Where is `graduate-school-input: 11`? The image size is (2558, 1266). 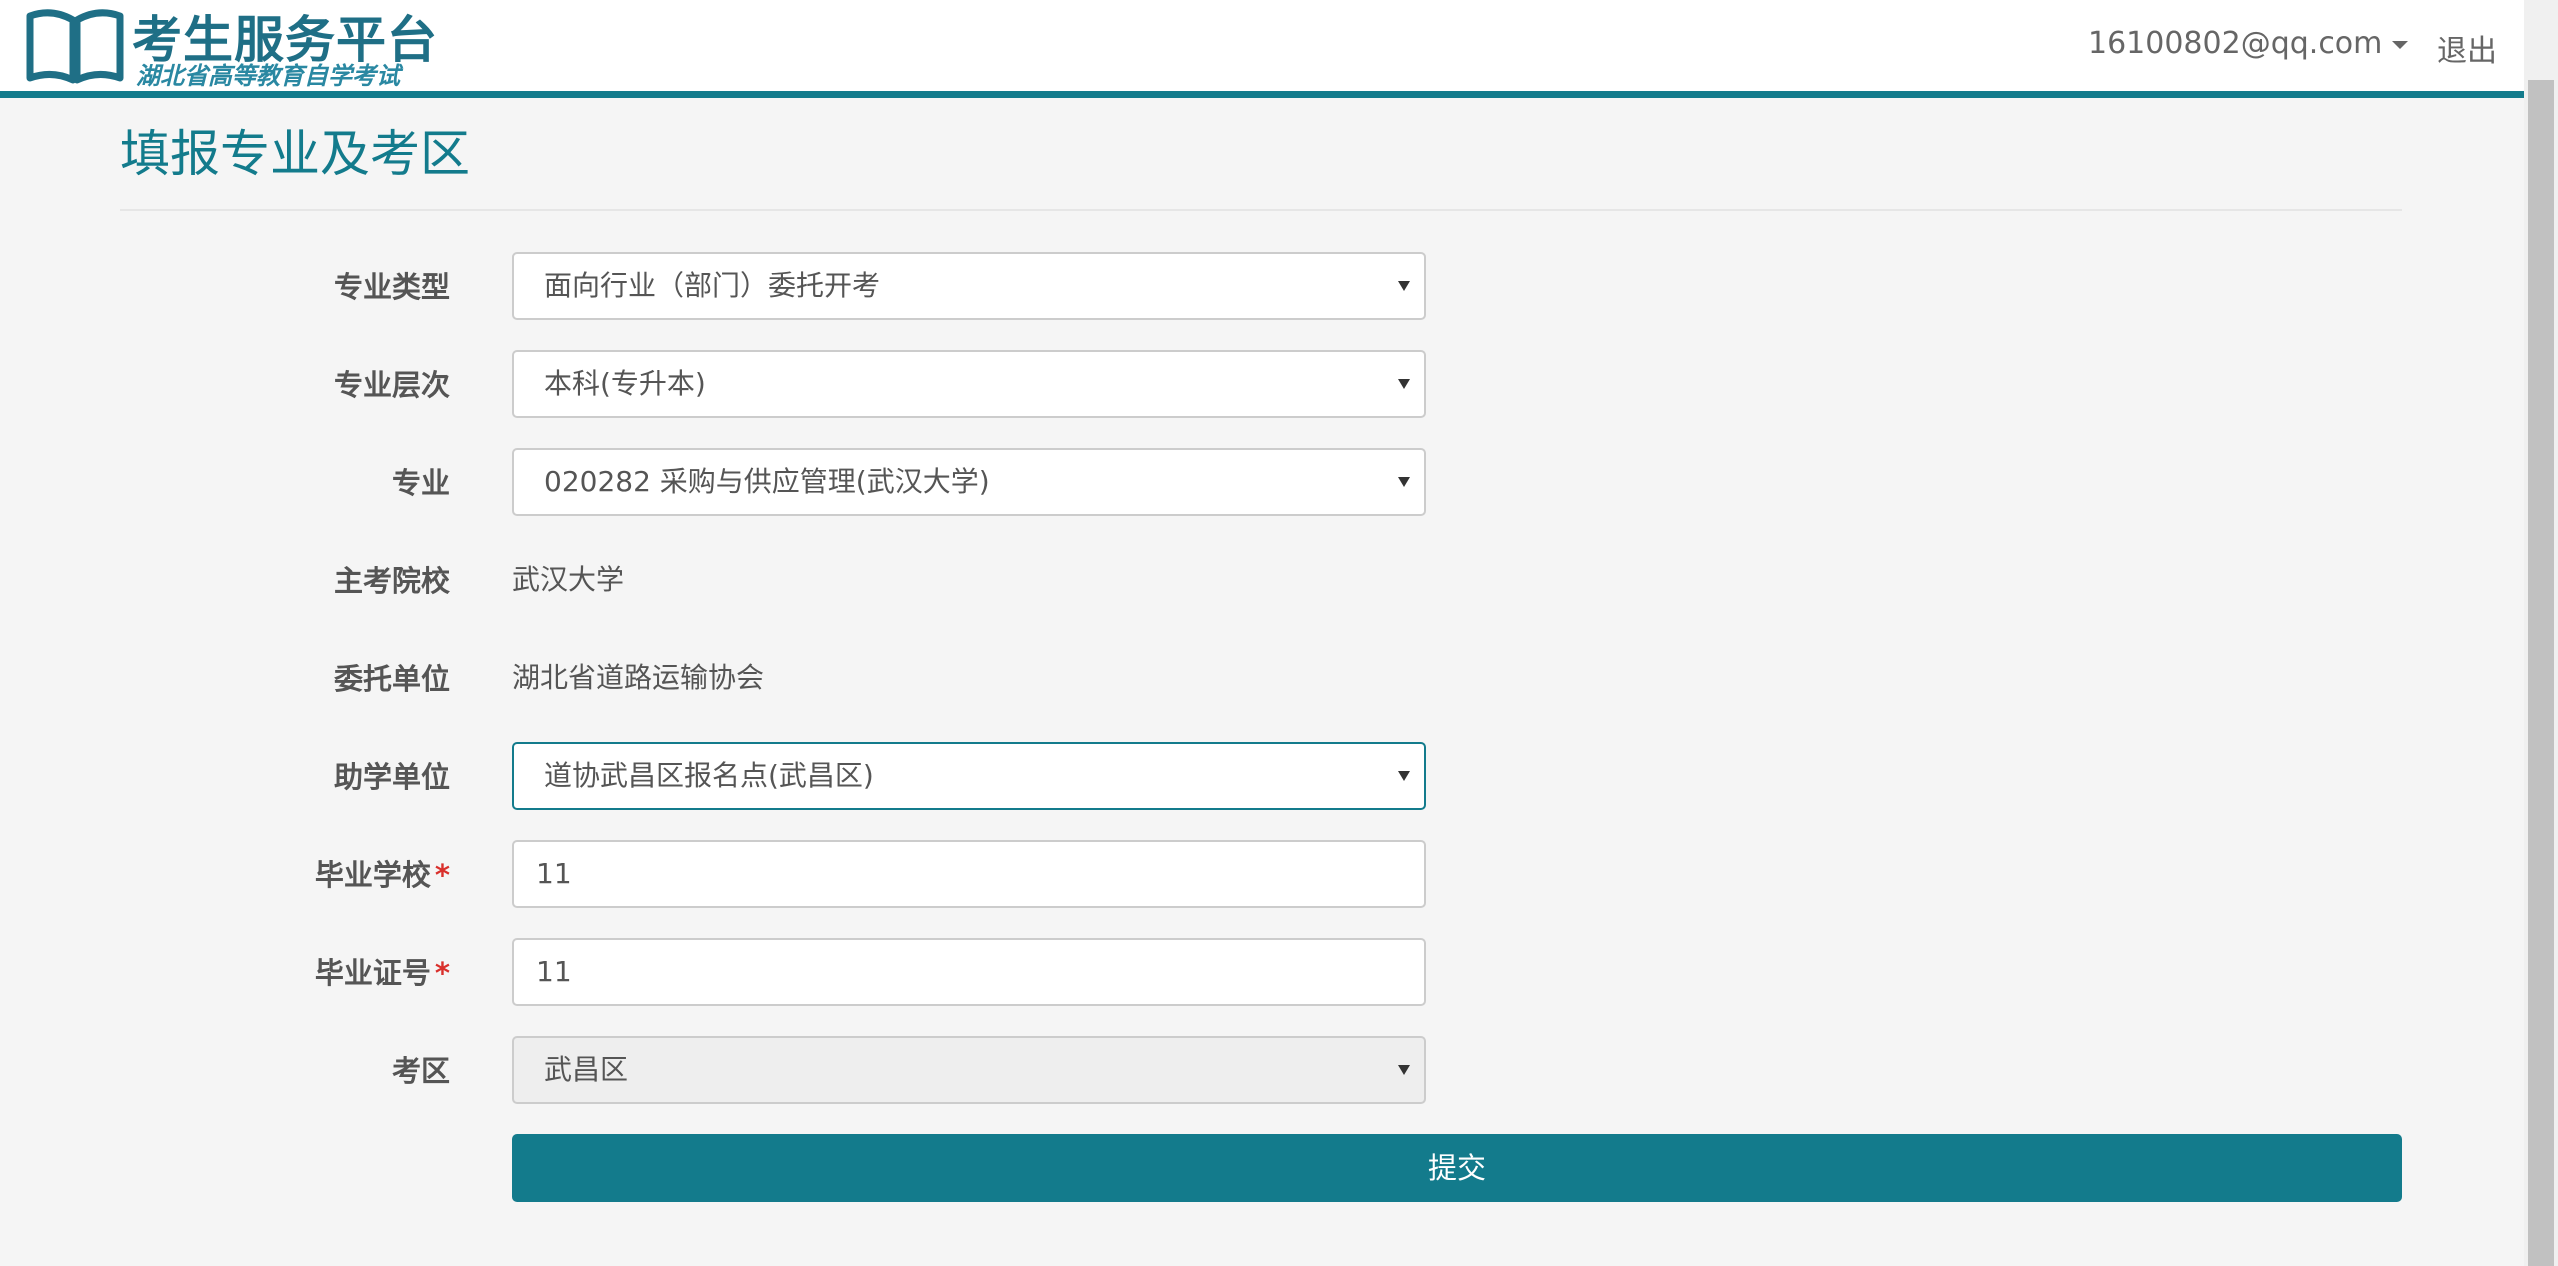
graduate-school-input: 11 is located at coordinates (969, 874).